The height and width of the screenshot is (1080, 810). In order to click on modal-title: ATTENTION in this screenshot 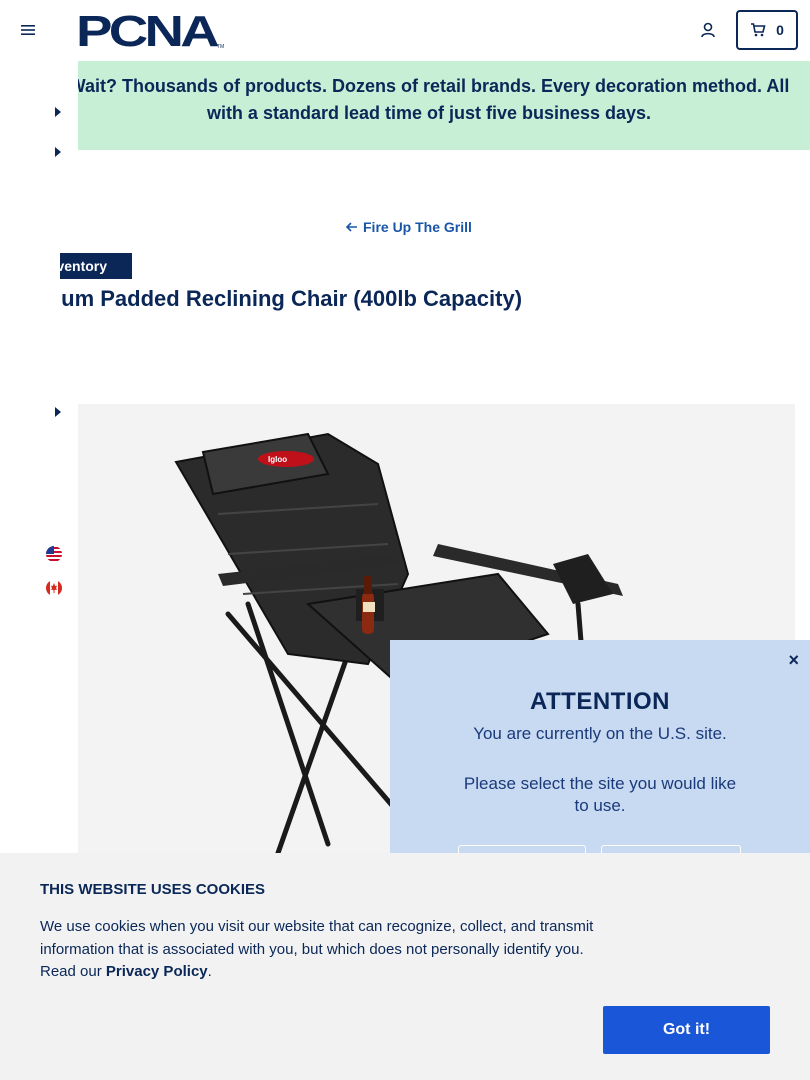, I will do `click(600, 701)`.